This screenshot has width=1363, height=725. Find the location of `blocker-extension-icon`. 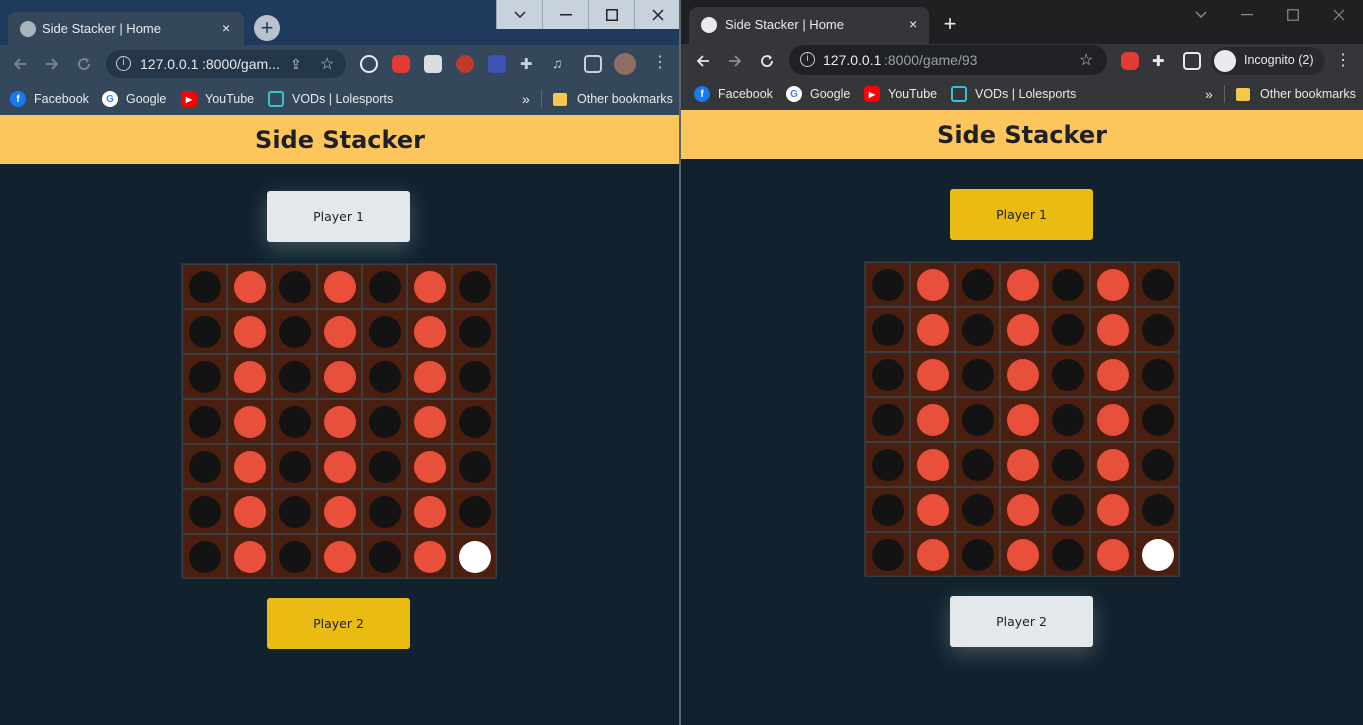

blocker-extension-icon is located at coordinates (369, 64).